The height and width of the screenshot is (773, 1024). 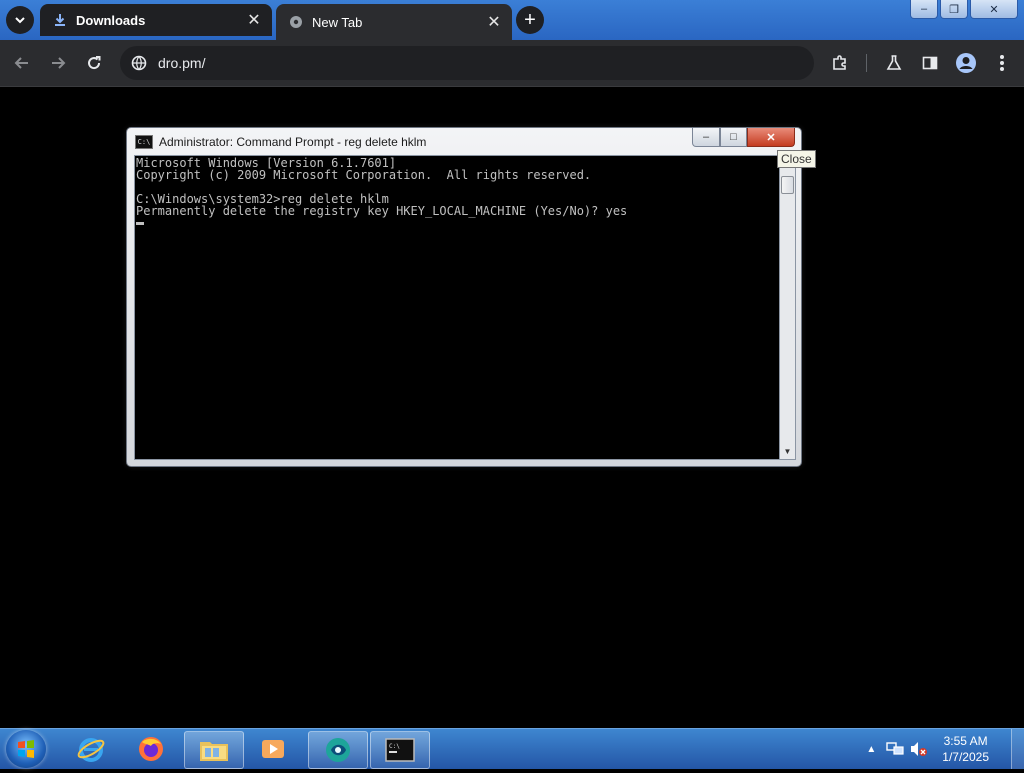 What do you see at coordinates (866, 63) in the screenshot?
I see `toolbar-divider` at bounding box center [866, 63].